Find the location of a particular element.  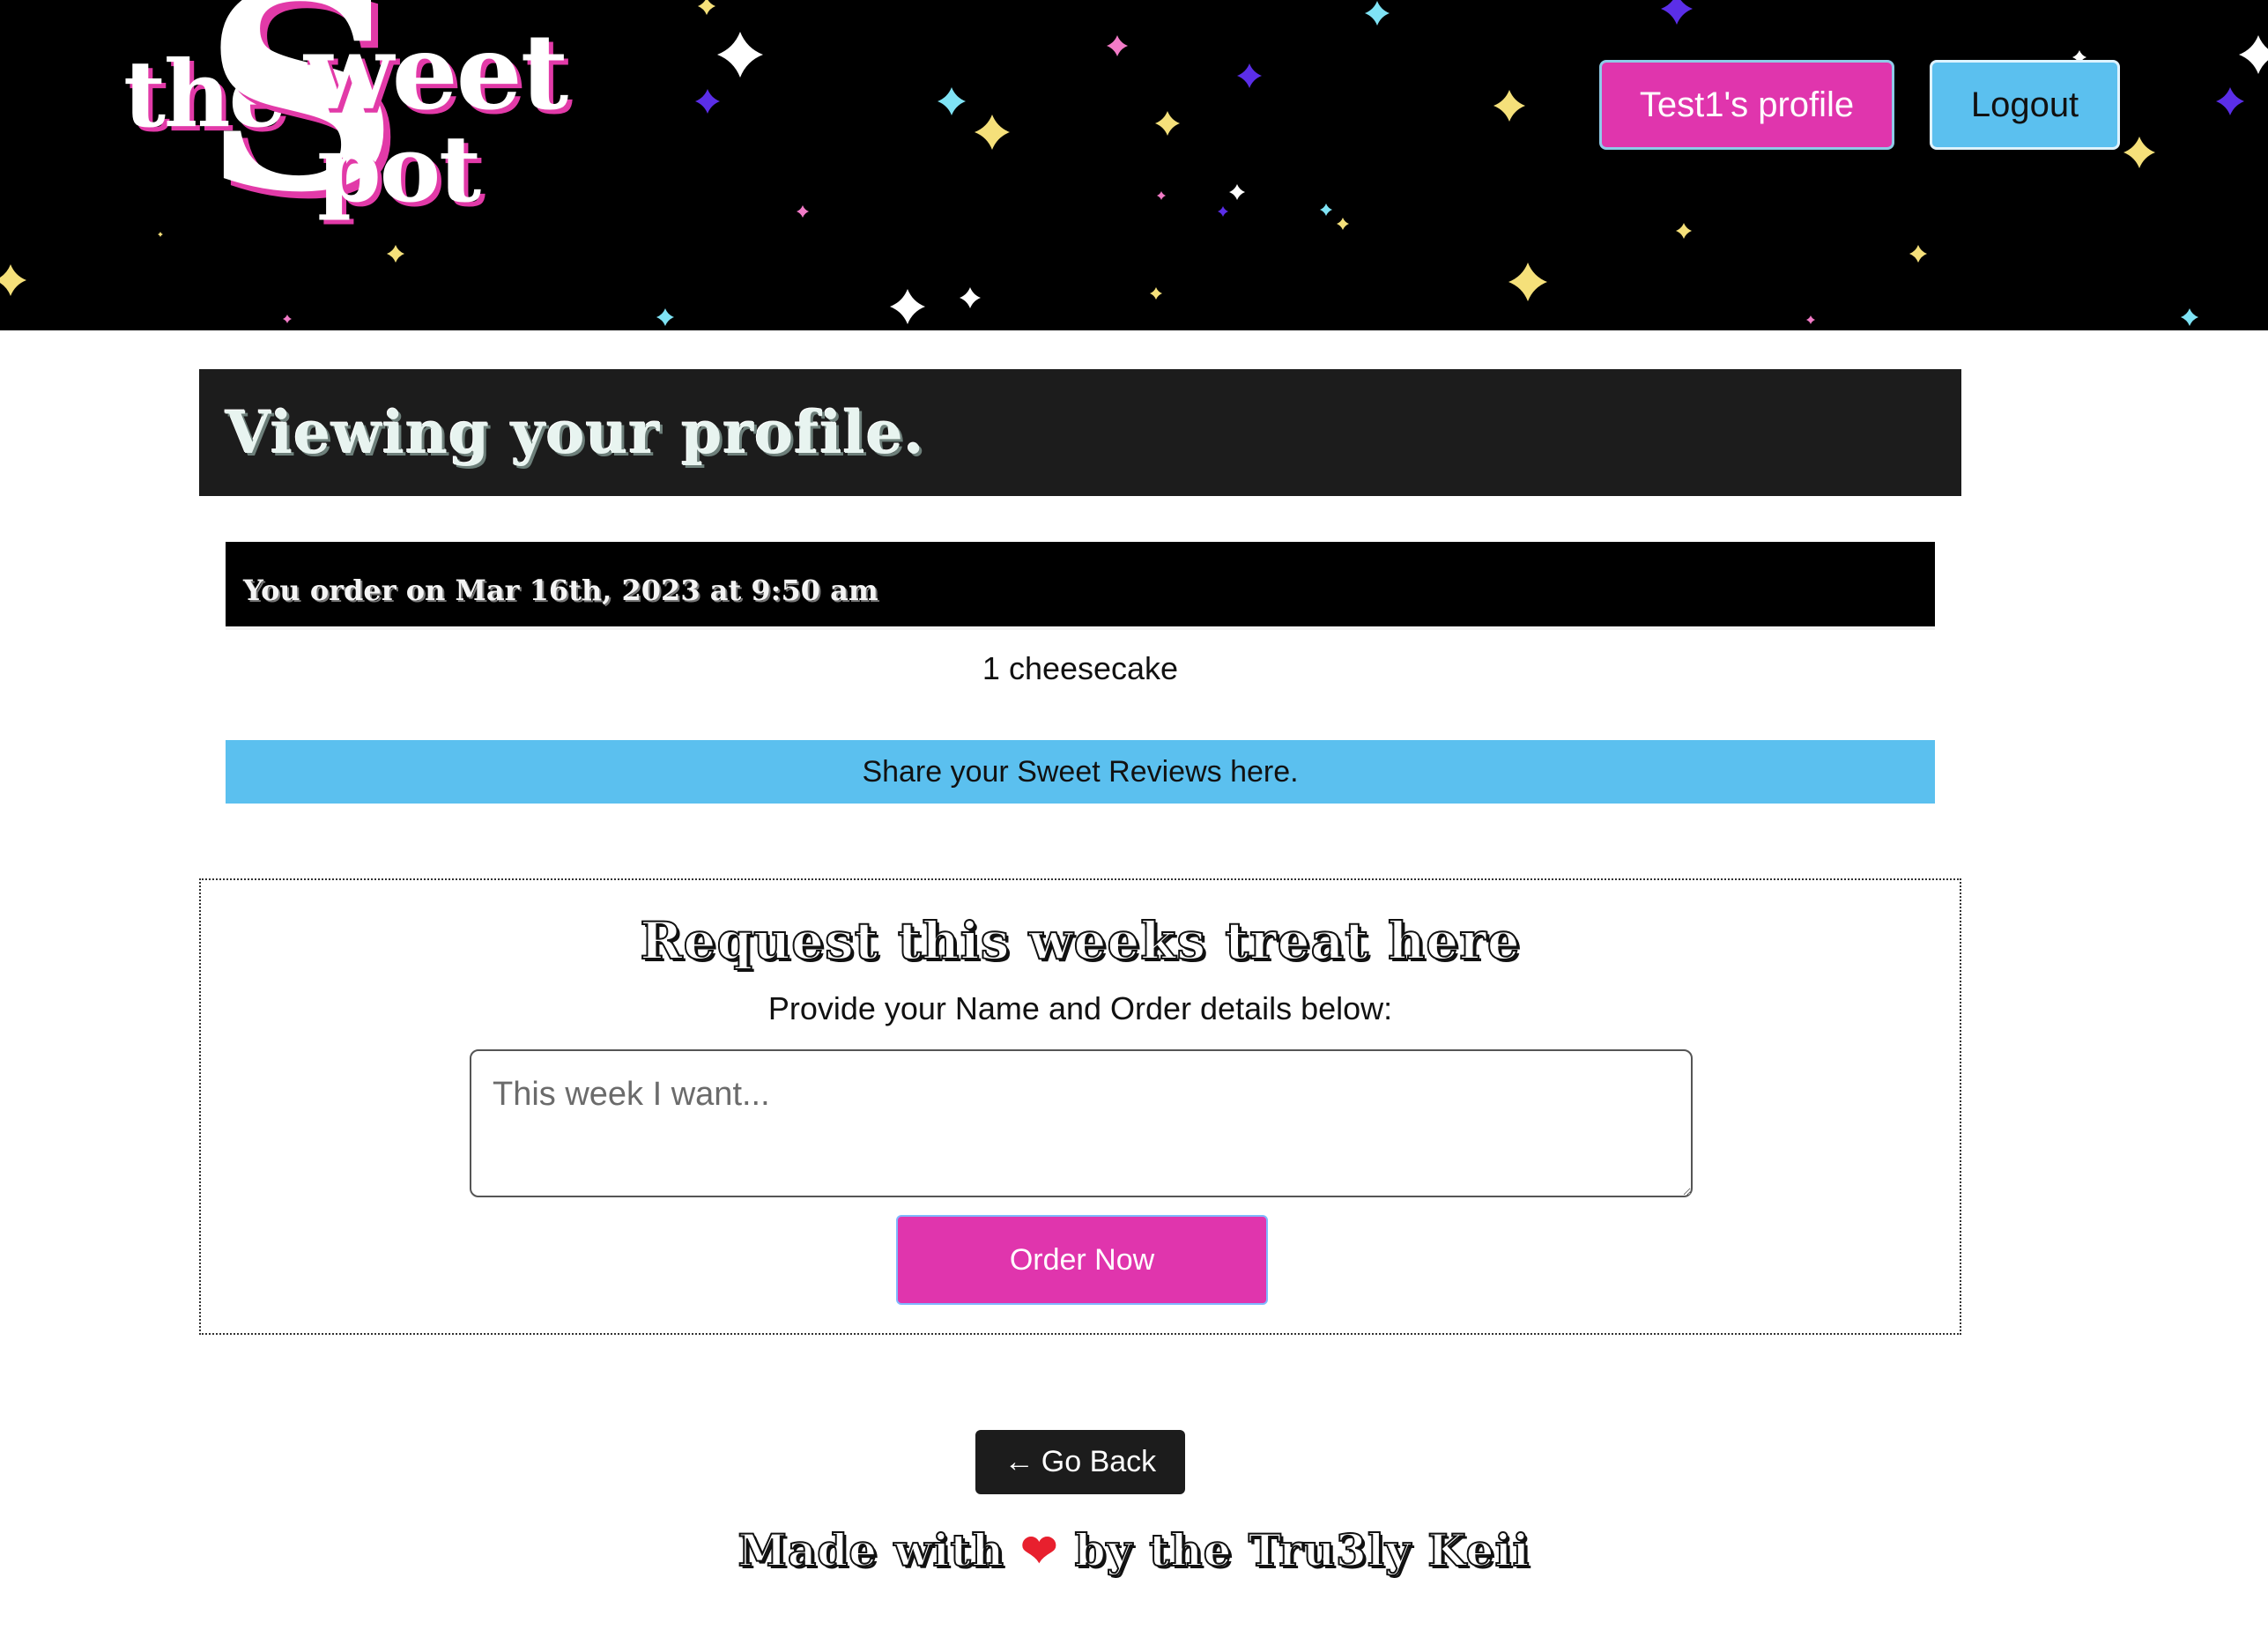

footer-credit: Made with ❤ by the Tru3ly Keii is located at coordinates (1134, 1550).